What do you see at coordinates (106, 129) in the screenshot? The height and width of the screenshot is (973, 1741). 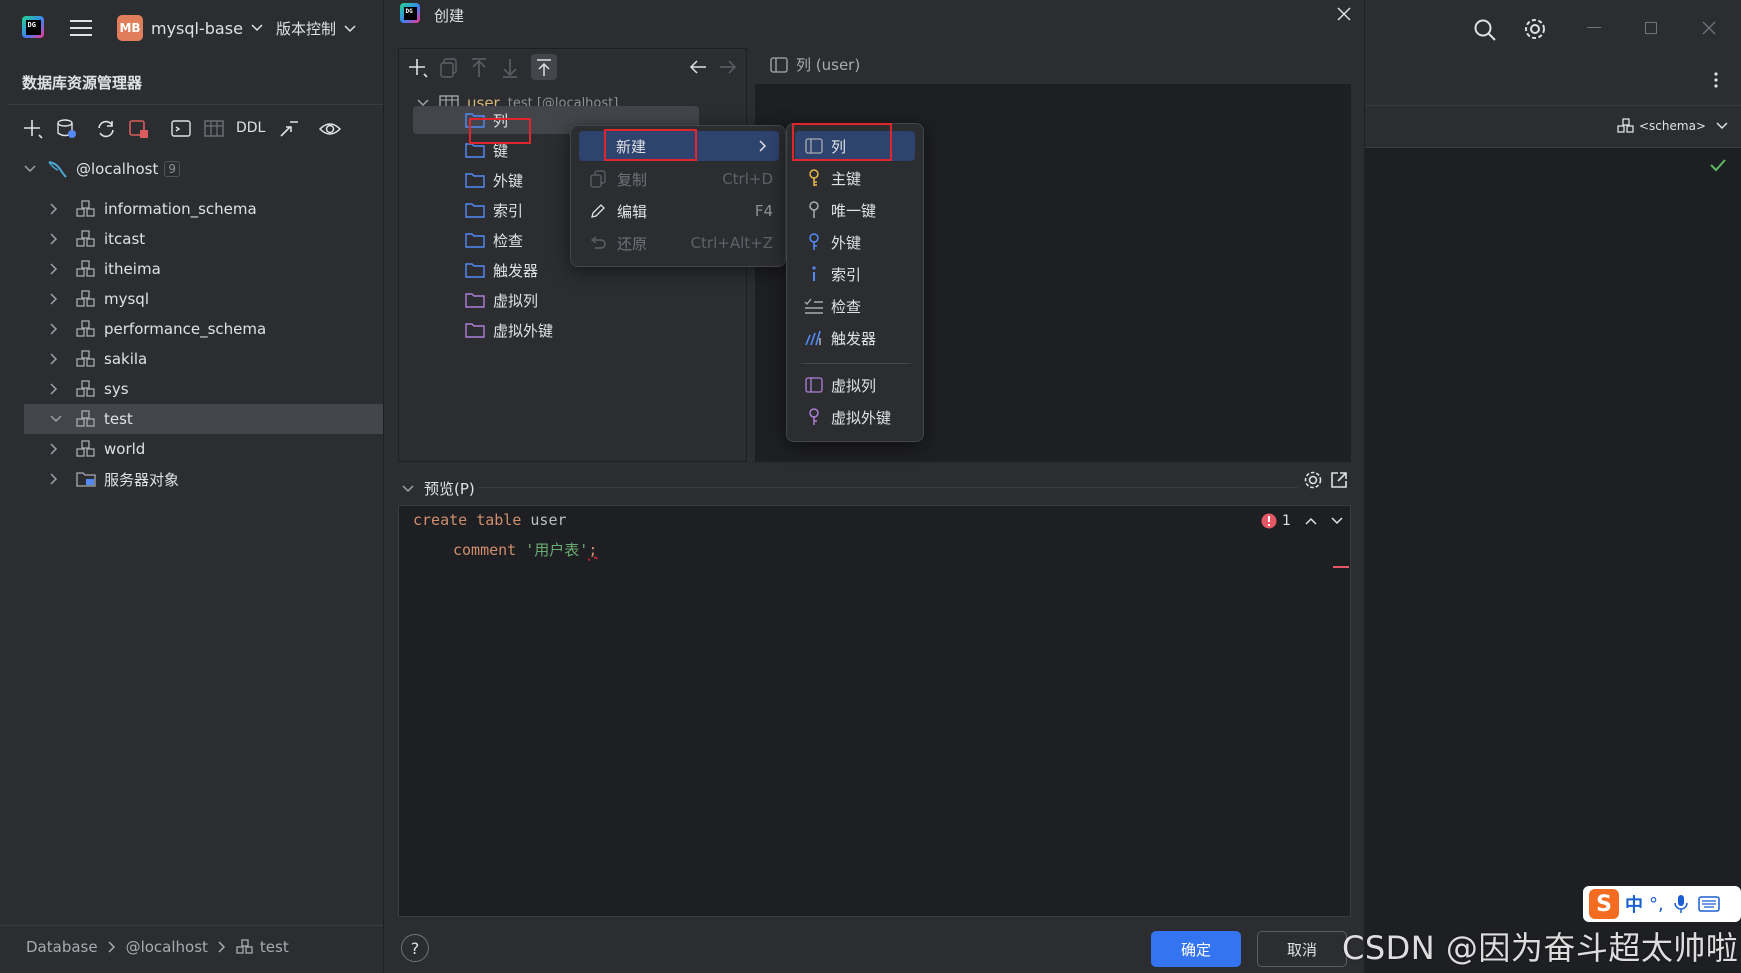 I see `refresh-icon` at bounding box center [106, 129].